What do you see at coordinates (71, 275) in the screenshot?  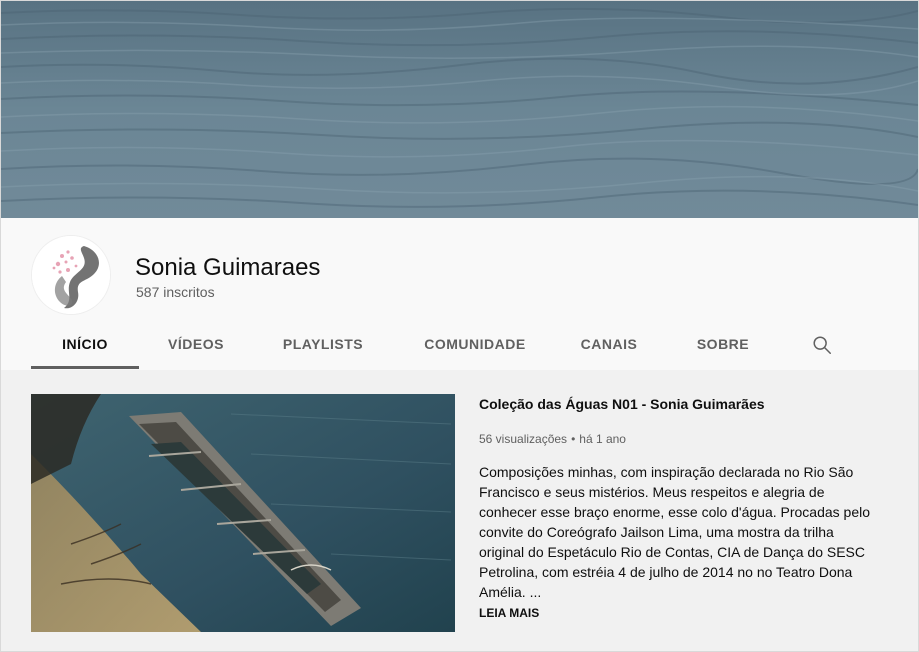 I see `channel-avatar` at bounding box center [71, 275].